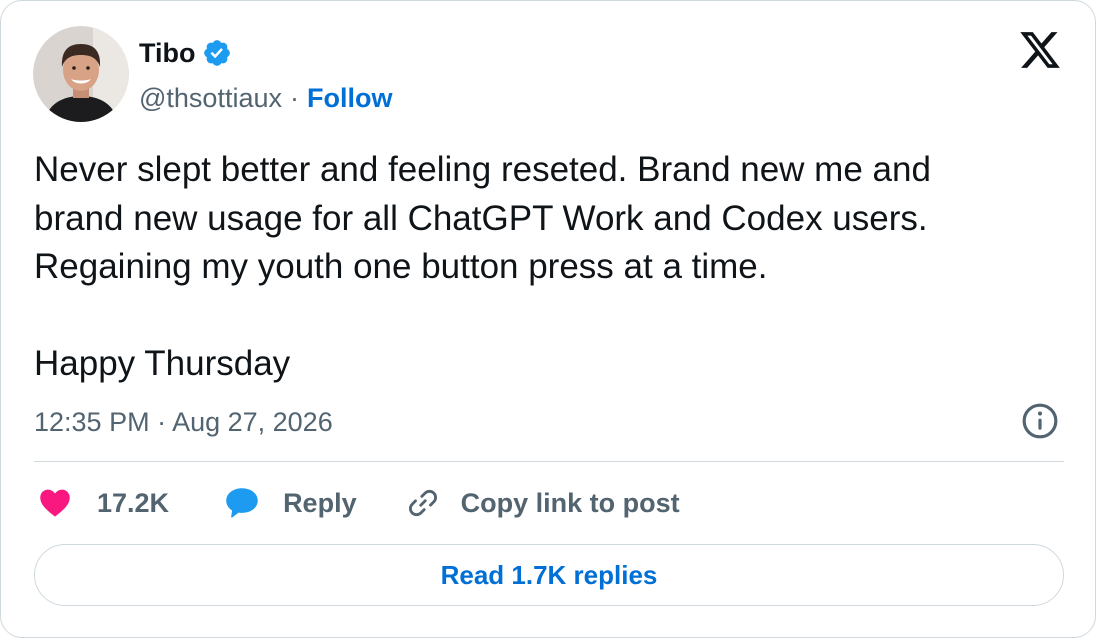 The image size is (1096, 638). I want to click on tweet-timestamp-row: 12:35 PM · Aug 27, 2026, so click(183, 422).